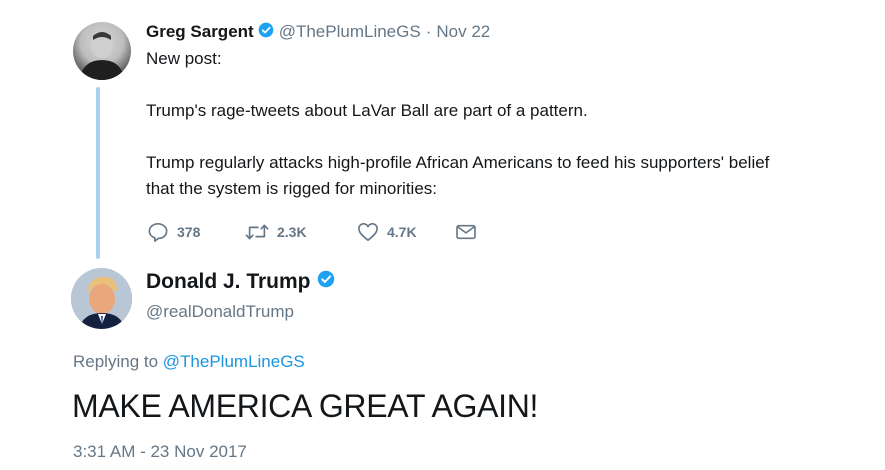  I want to click on tweet-date: Nov 22, so click(463, 32).